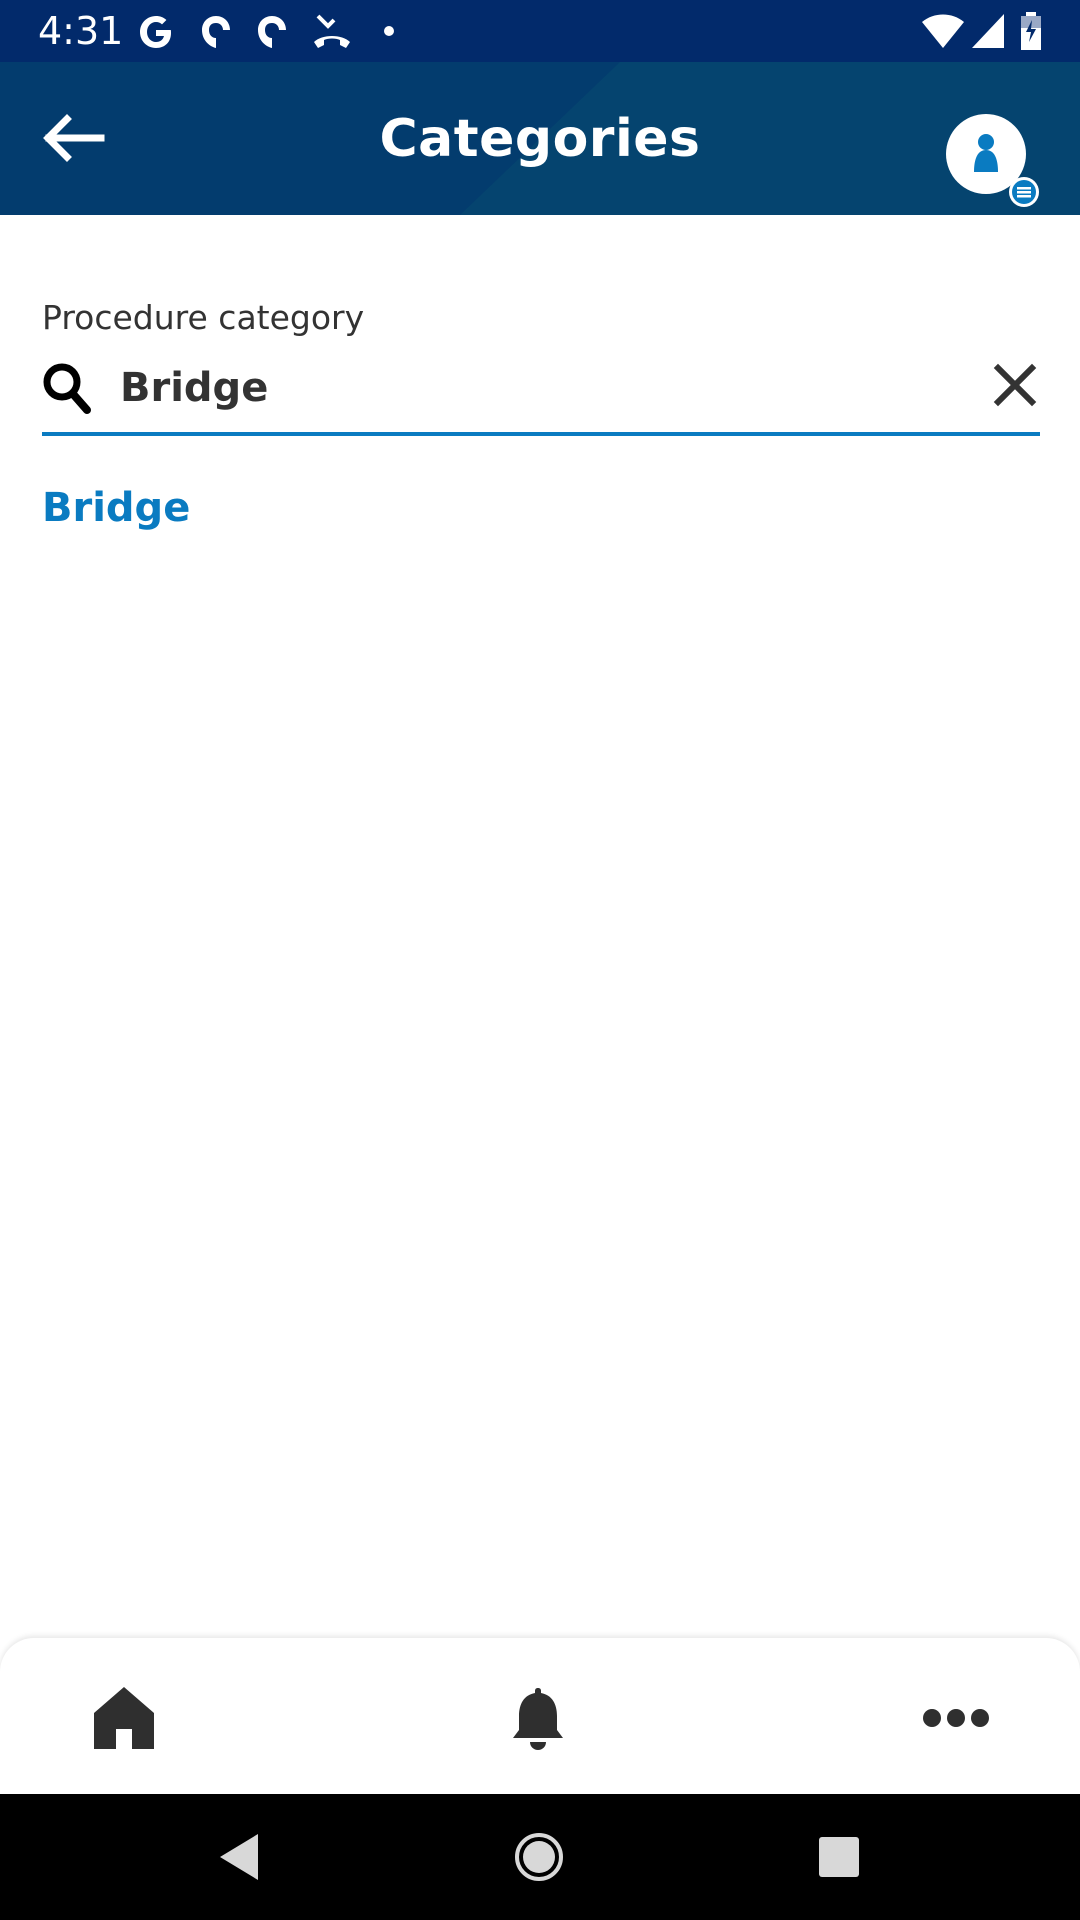 Image resolution: width=1080 pixels, height=1920 pixels. What do you see at coordinates (988, 31) in the screenshot?
I see `signal-icon` at bounding box center [988, 31].